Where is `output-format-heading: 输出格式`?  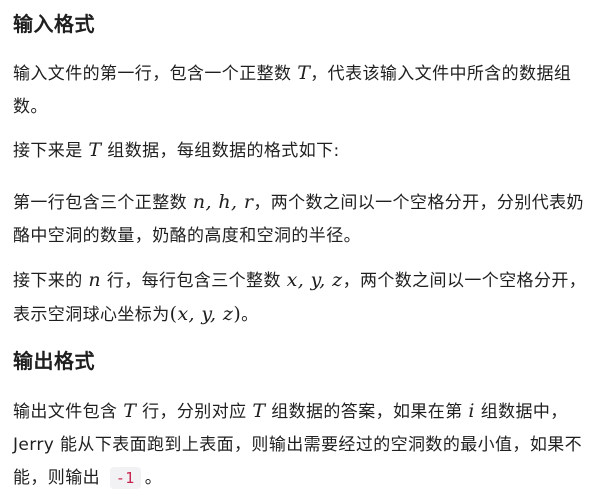
output-format-heading: 输出格式 is located at coordinates (54, 361).